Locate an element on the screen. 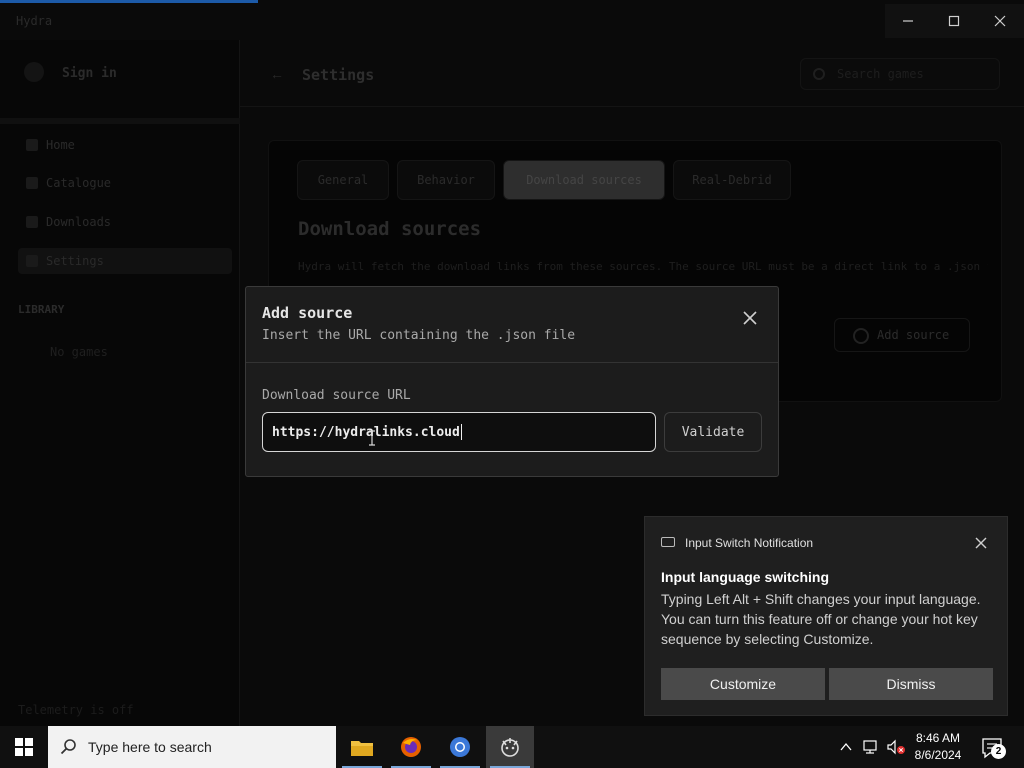  url-field-label: Download source URL is located at coordinates (336, 395).